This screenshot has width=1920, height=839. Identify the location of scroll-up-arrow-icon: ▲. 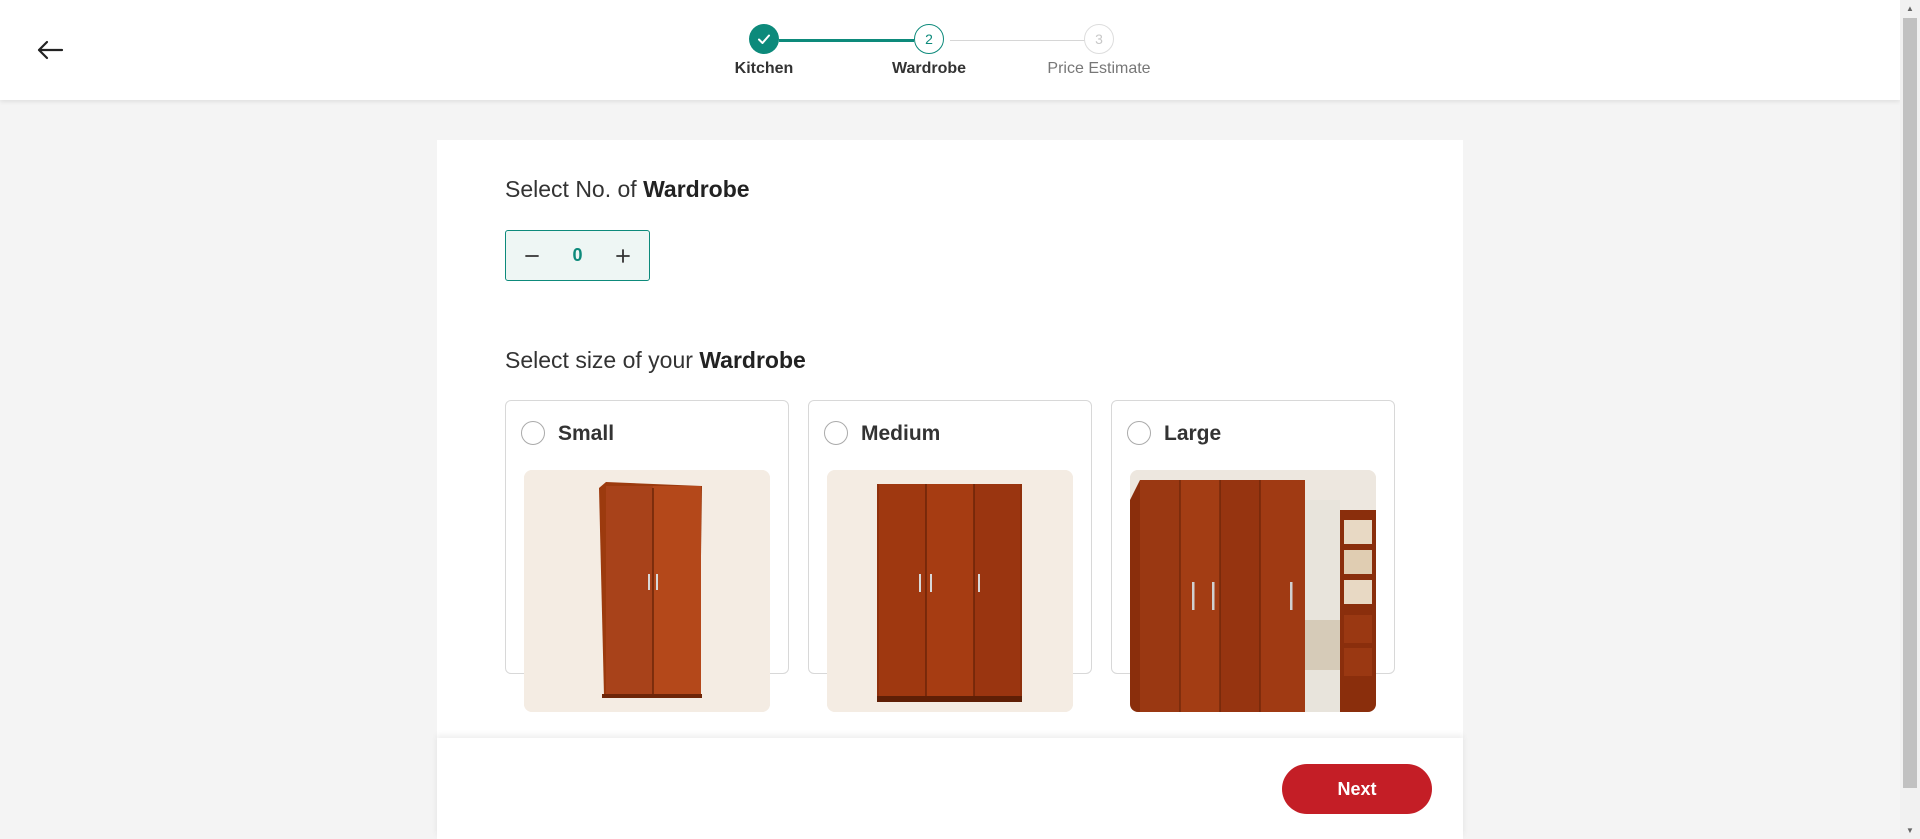
(1910, 8).